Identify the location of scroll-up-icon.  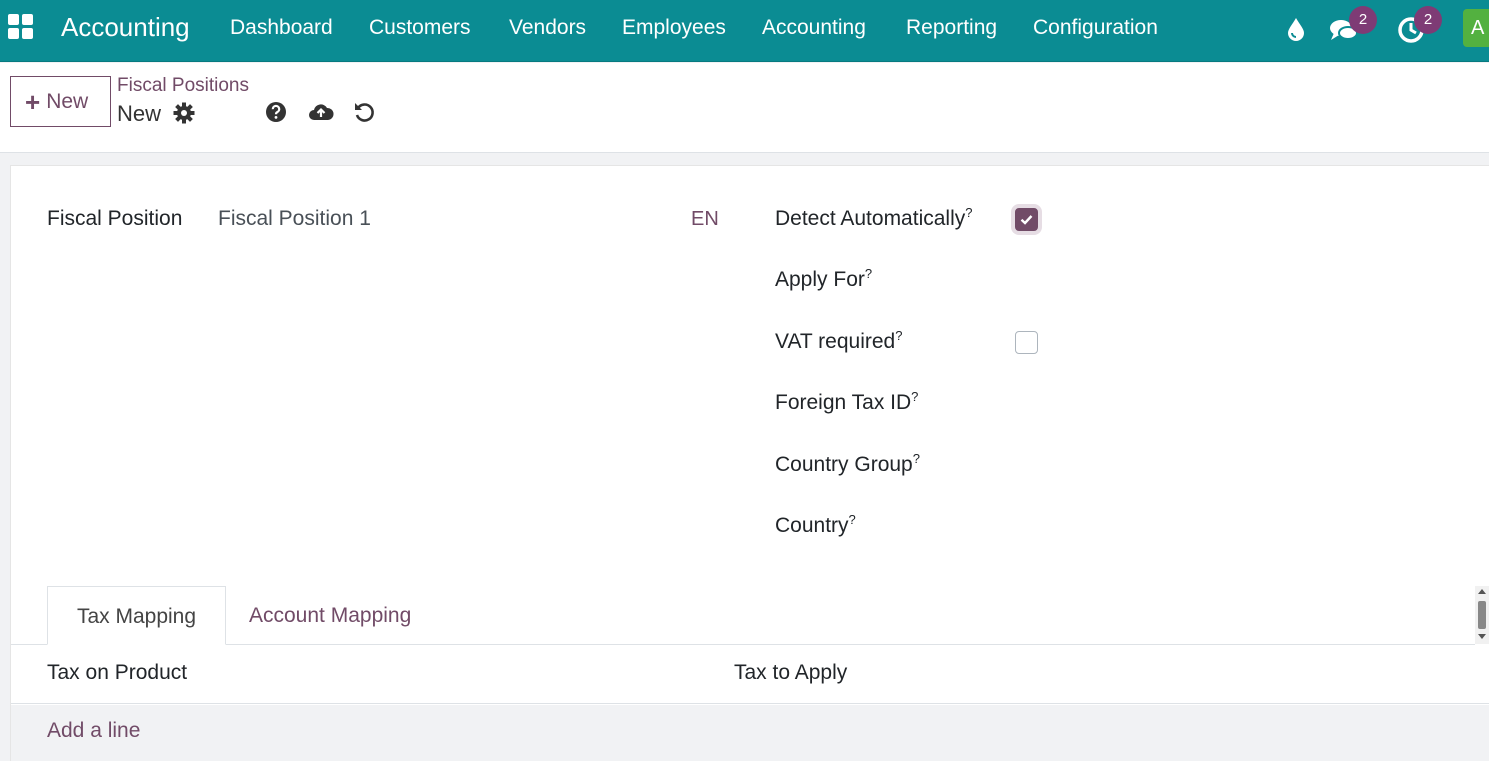
(1482, 591).